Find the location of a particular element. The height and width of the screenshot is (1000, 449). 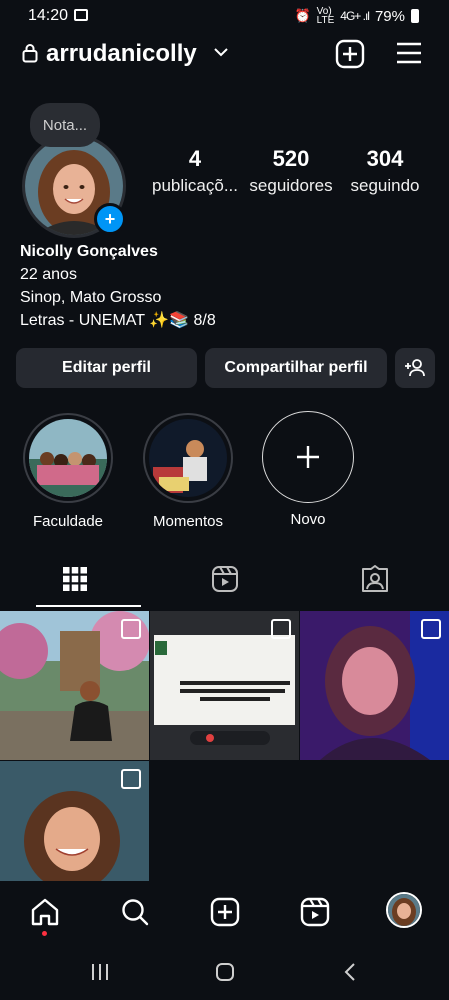

profile-username: arrudanicolly is located at coordinates (121, 54).